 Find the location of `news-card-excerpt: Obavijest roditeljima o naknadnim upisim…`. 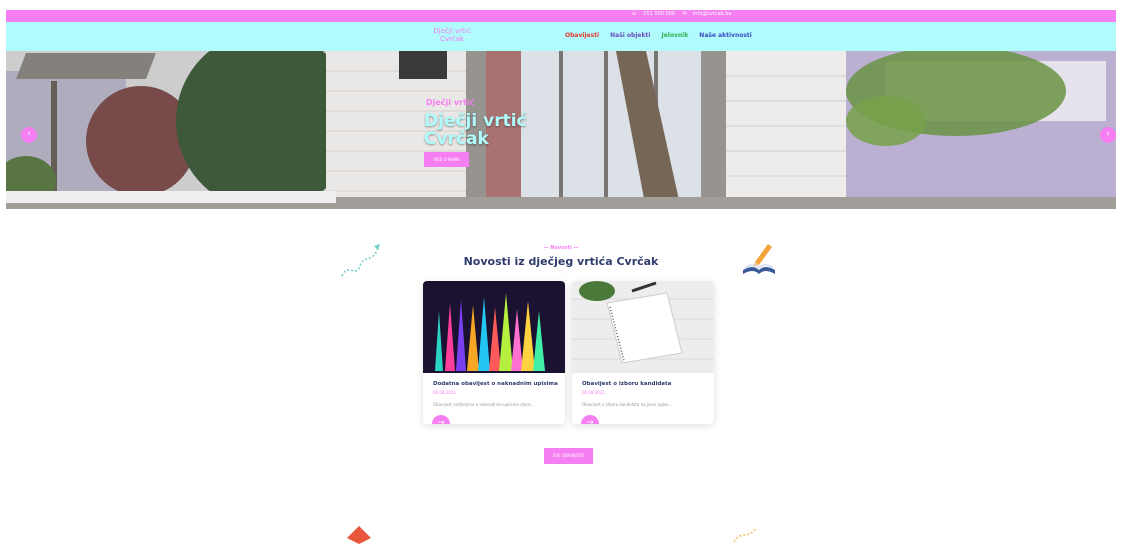

news-card-excerpt: Obavijest roditeljima o naknadnim upisim… is located at coordinates (484, 404).